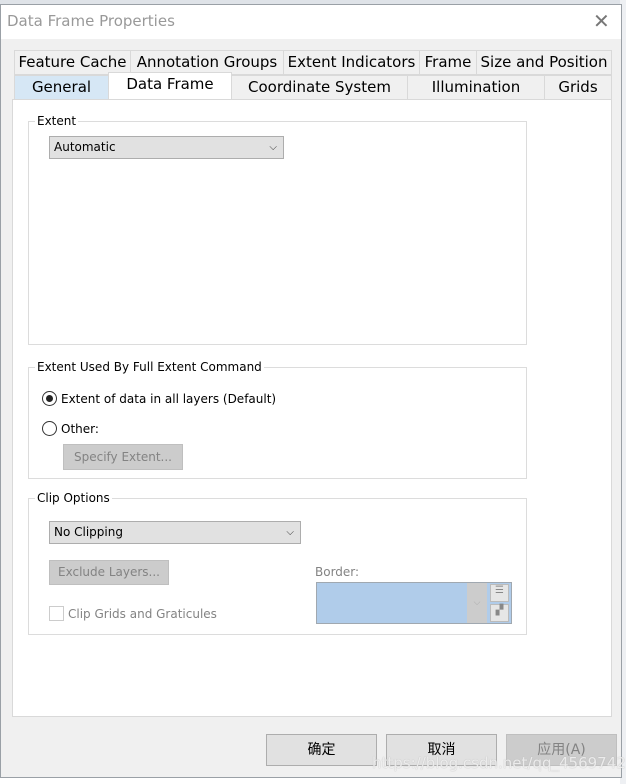  What do you see at coordinates (49, 398) in the screenshot?
I see `radio-default-extent` at bounding box center [49, 398].